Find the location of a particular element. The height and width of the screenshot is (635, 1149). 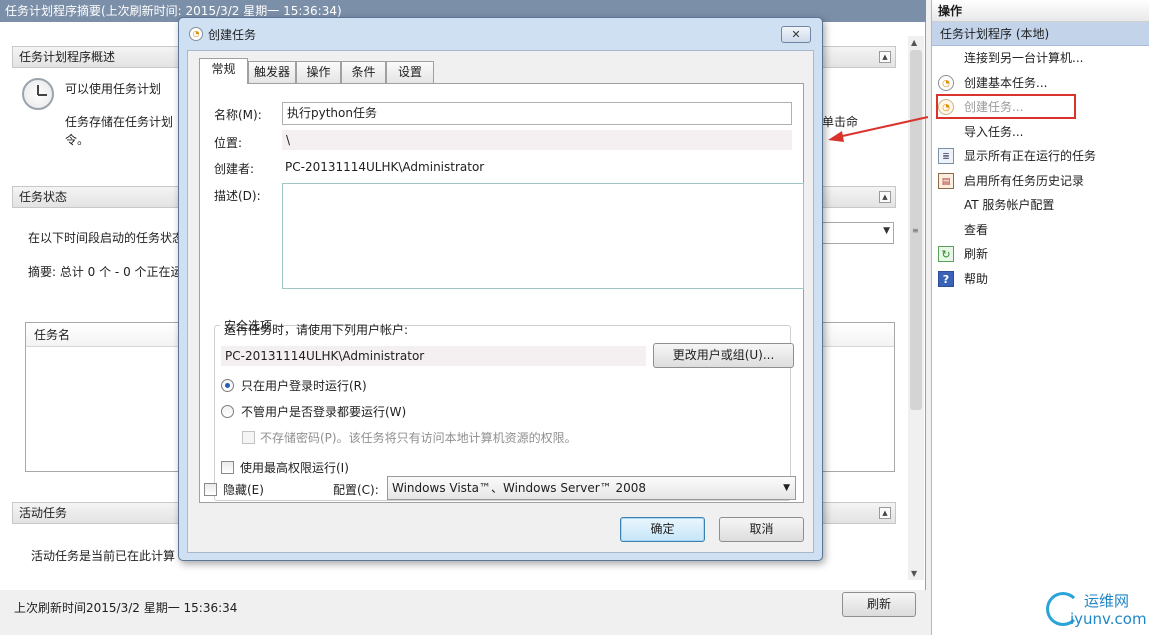

scroll-grip-icon: ≡ is located at coordinates (915, 230).